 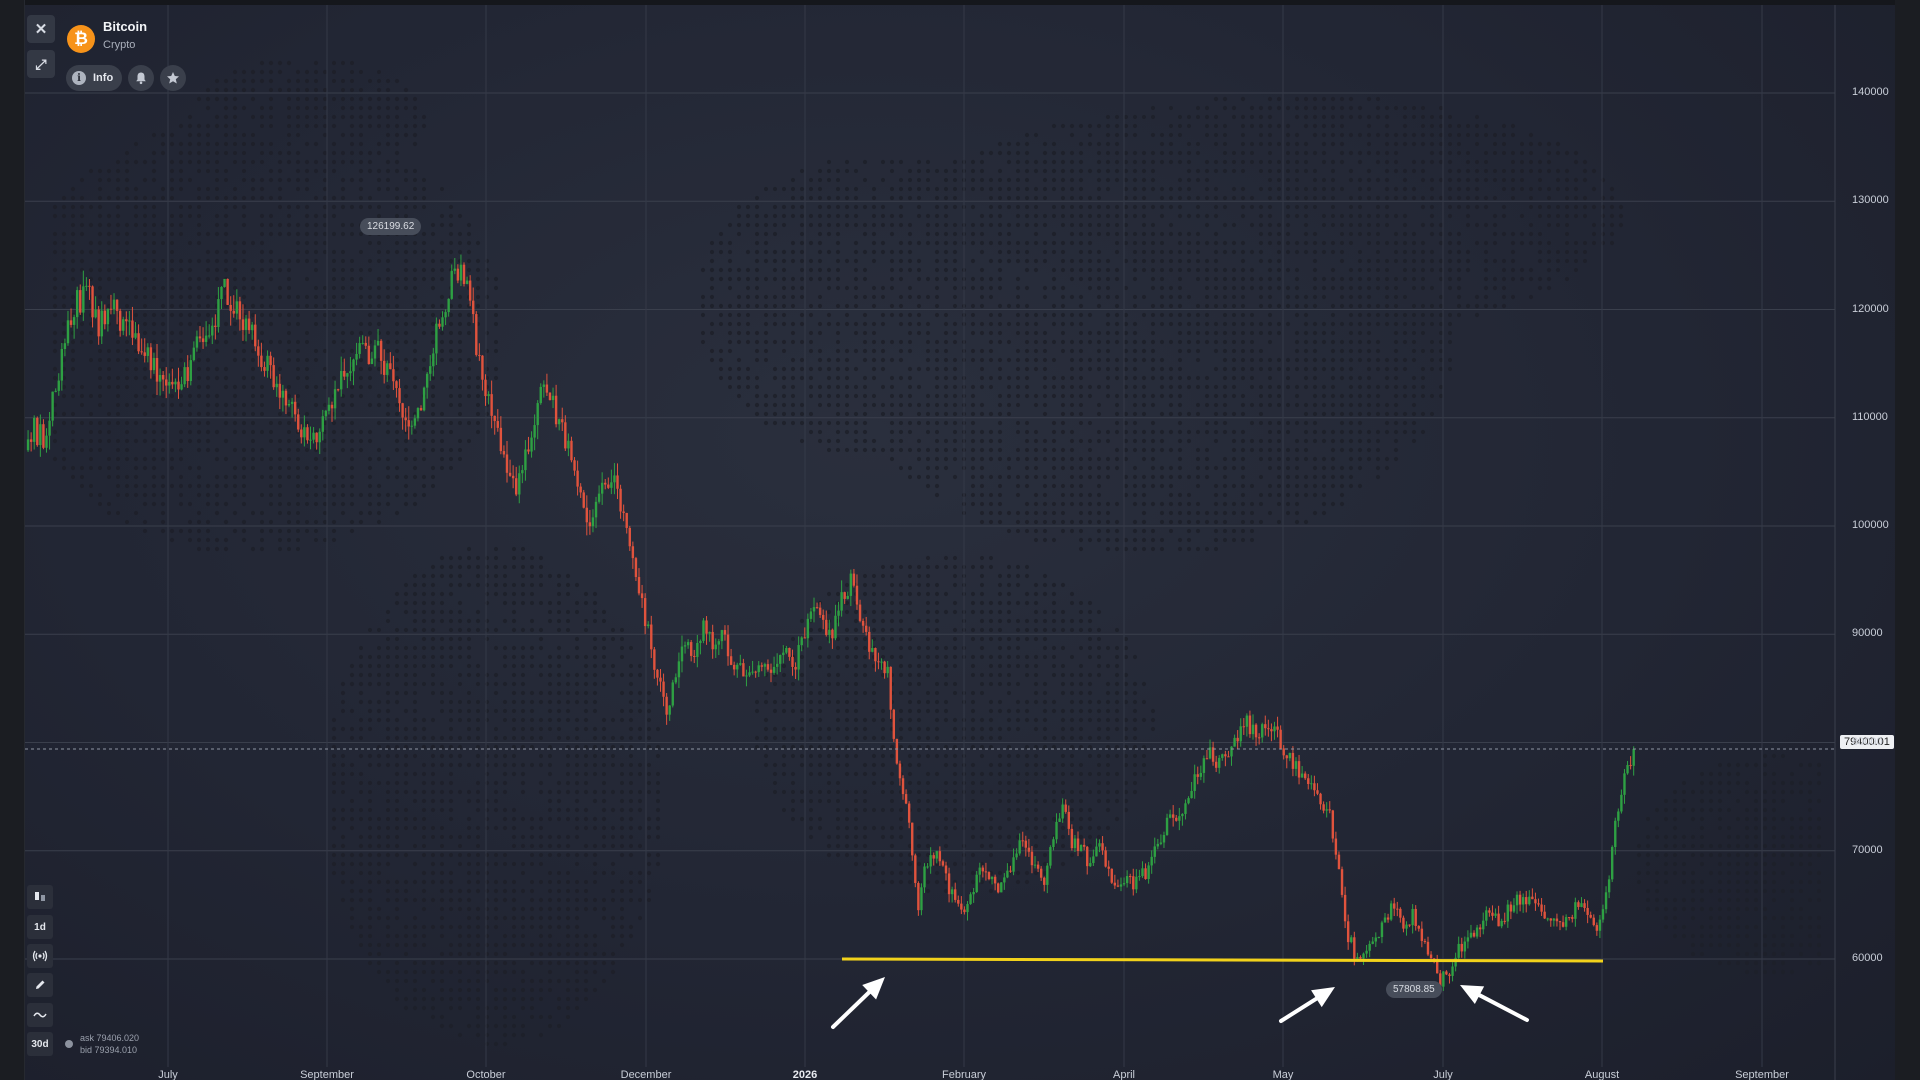 What do you see at coordinates (94, 78) in the screenshot?
I see `info-button: i Info` at bounding box center [94, 78].